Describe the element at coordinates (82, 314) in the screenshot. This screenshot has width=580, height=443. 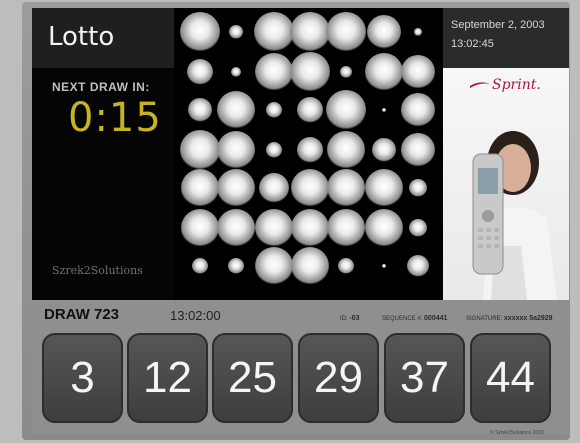
I see `draw-number: DRAW 723` at that location.